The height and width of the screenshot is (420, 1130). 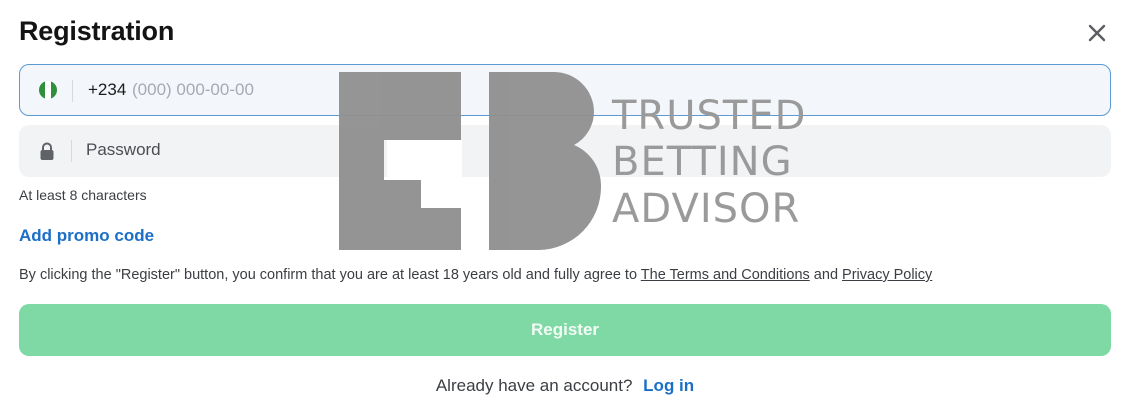 I want to click on register-button: Register, so click(x=565, y=330).